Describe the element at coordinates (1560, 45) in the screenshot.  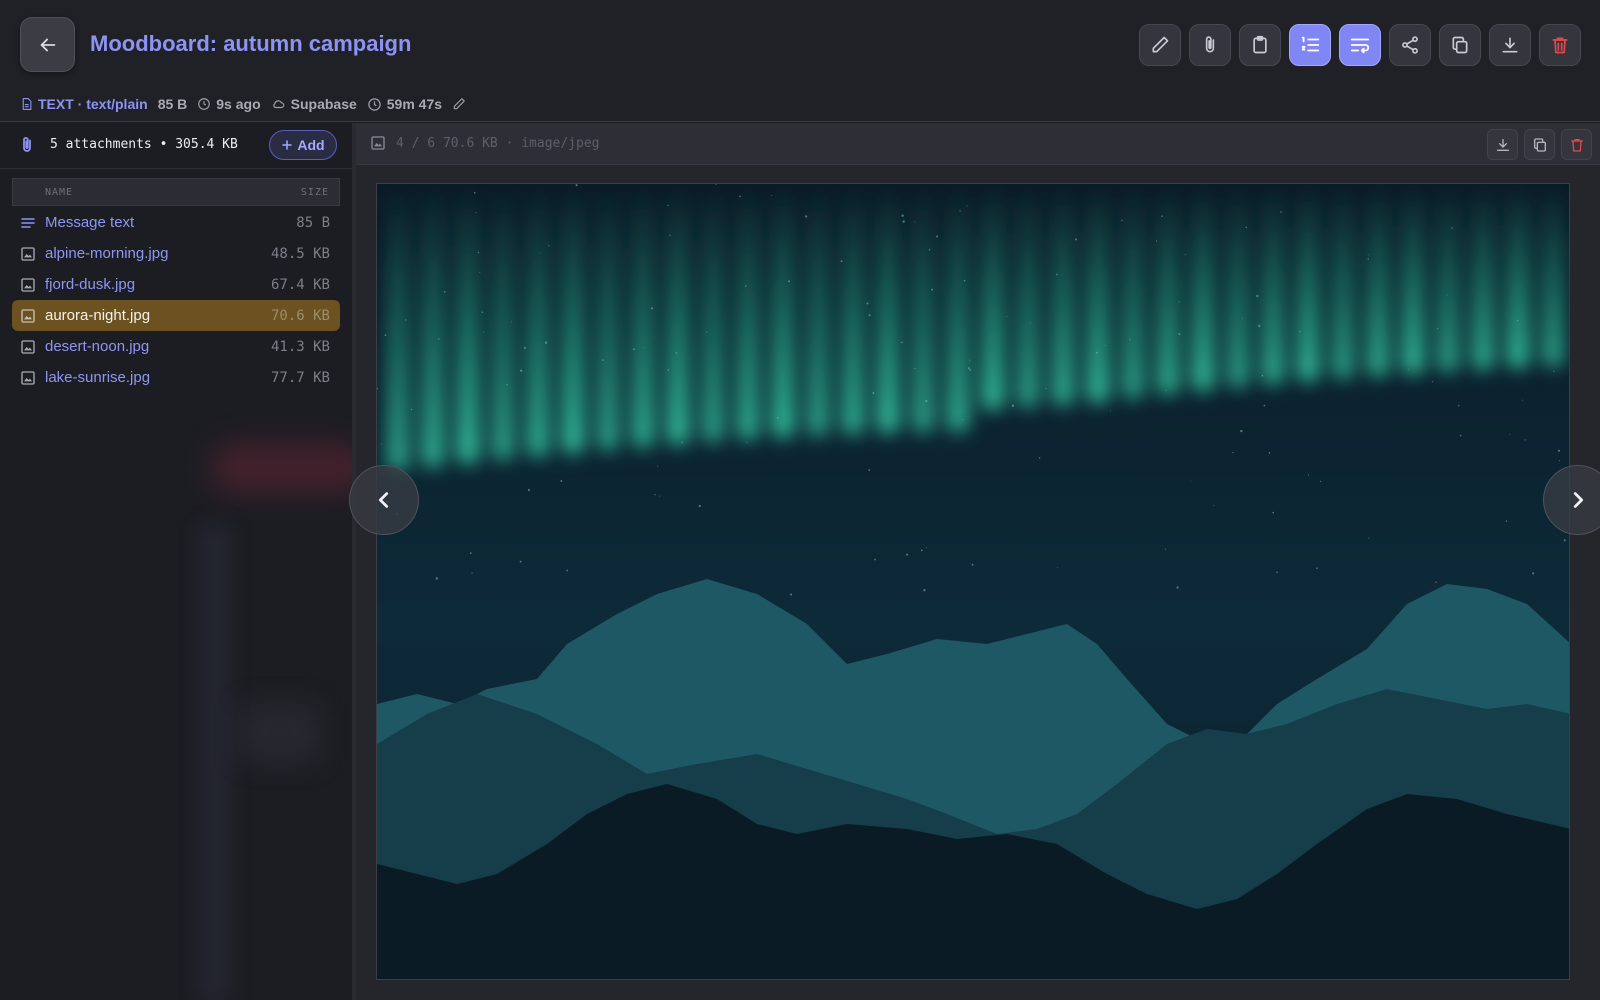
I see `delete-button` at that location.